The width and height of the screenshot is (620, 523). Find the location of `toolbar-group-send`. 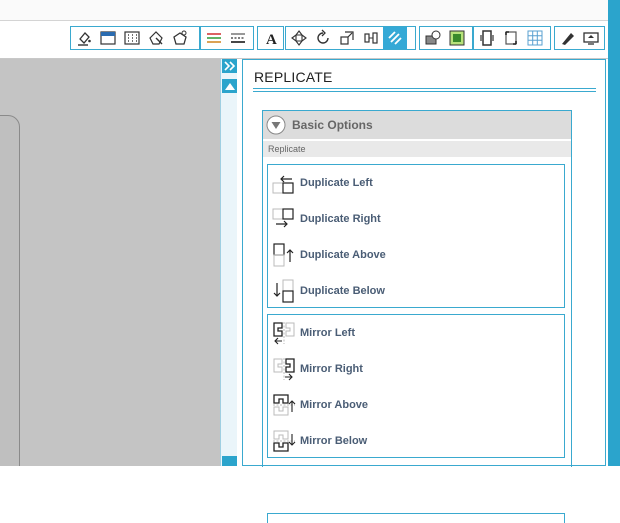

toolbar-group-send is located at coordinates (579, 38).